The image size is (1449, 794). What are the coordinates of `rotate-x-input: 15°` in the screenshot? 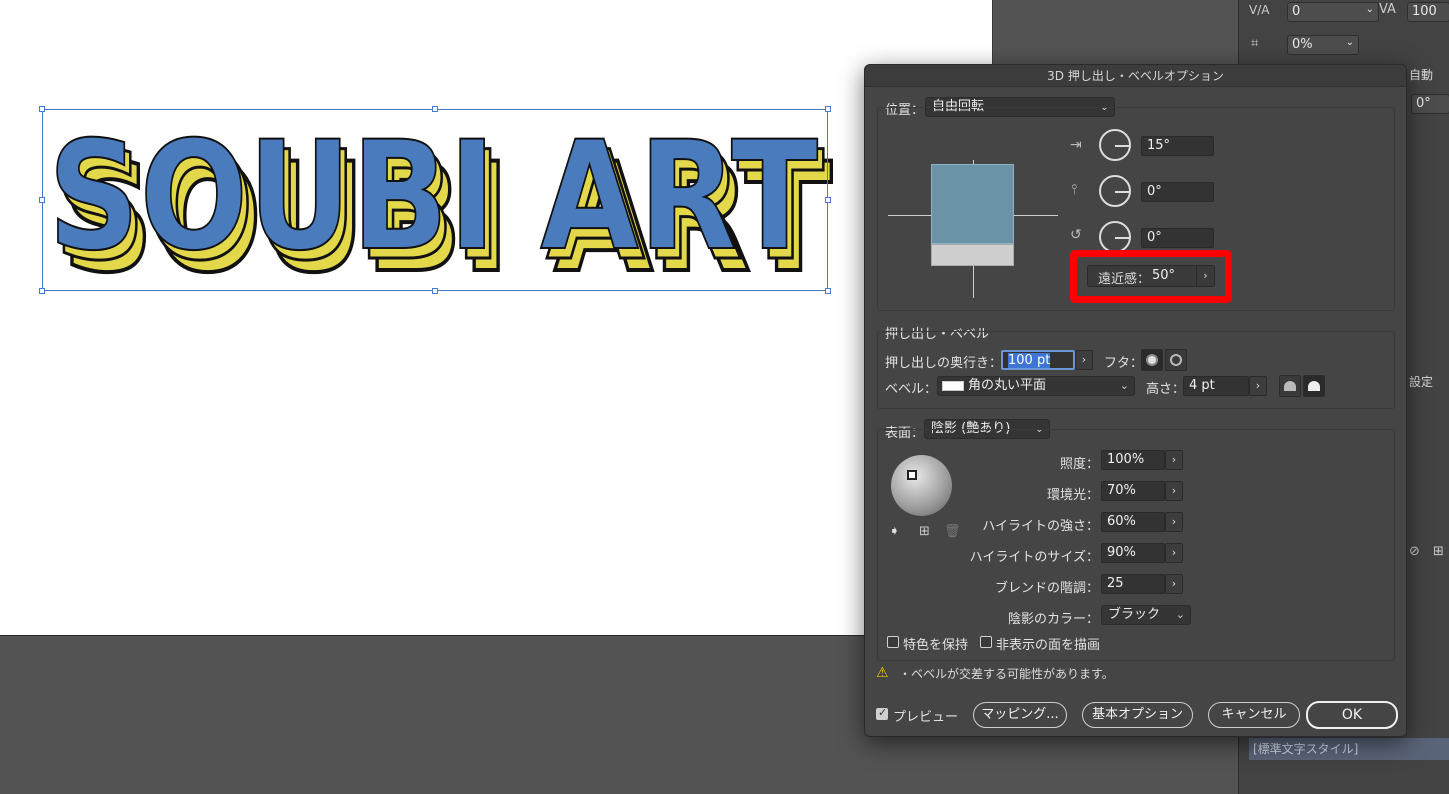 It's located at (1177, 146).